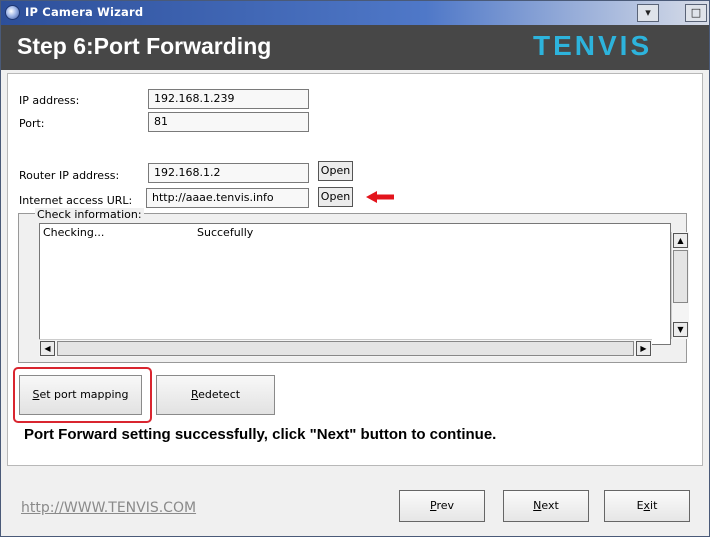 The image size is (710, 537). What do you see at coordinates (680, 329) in the screenshot?
I see `scroll-down-icon: ▼` at bounding box center [680, 329].